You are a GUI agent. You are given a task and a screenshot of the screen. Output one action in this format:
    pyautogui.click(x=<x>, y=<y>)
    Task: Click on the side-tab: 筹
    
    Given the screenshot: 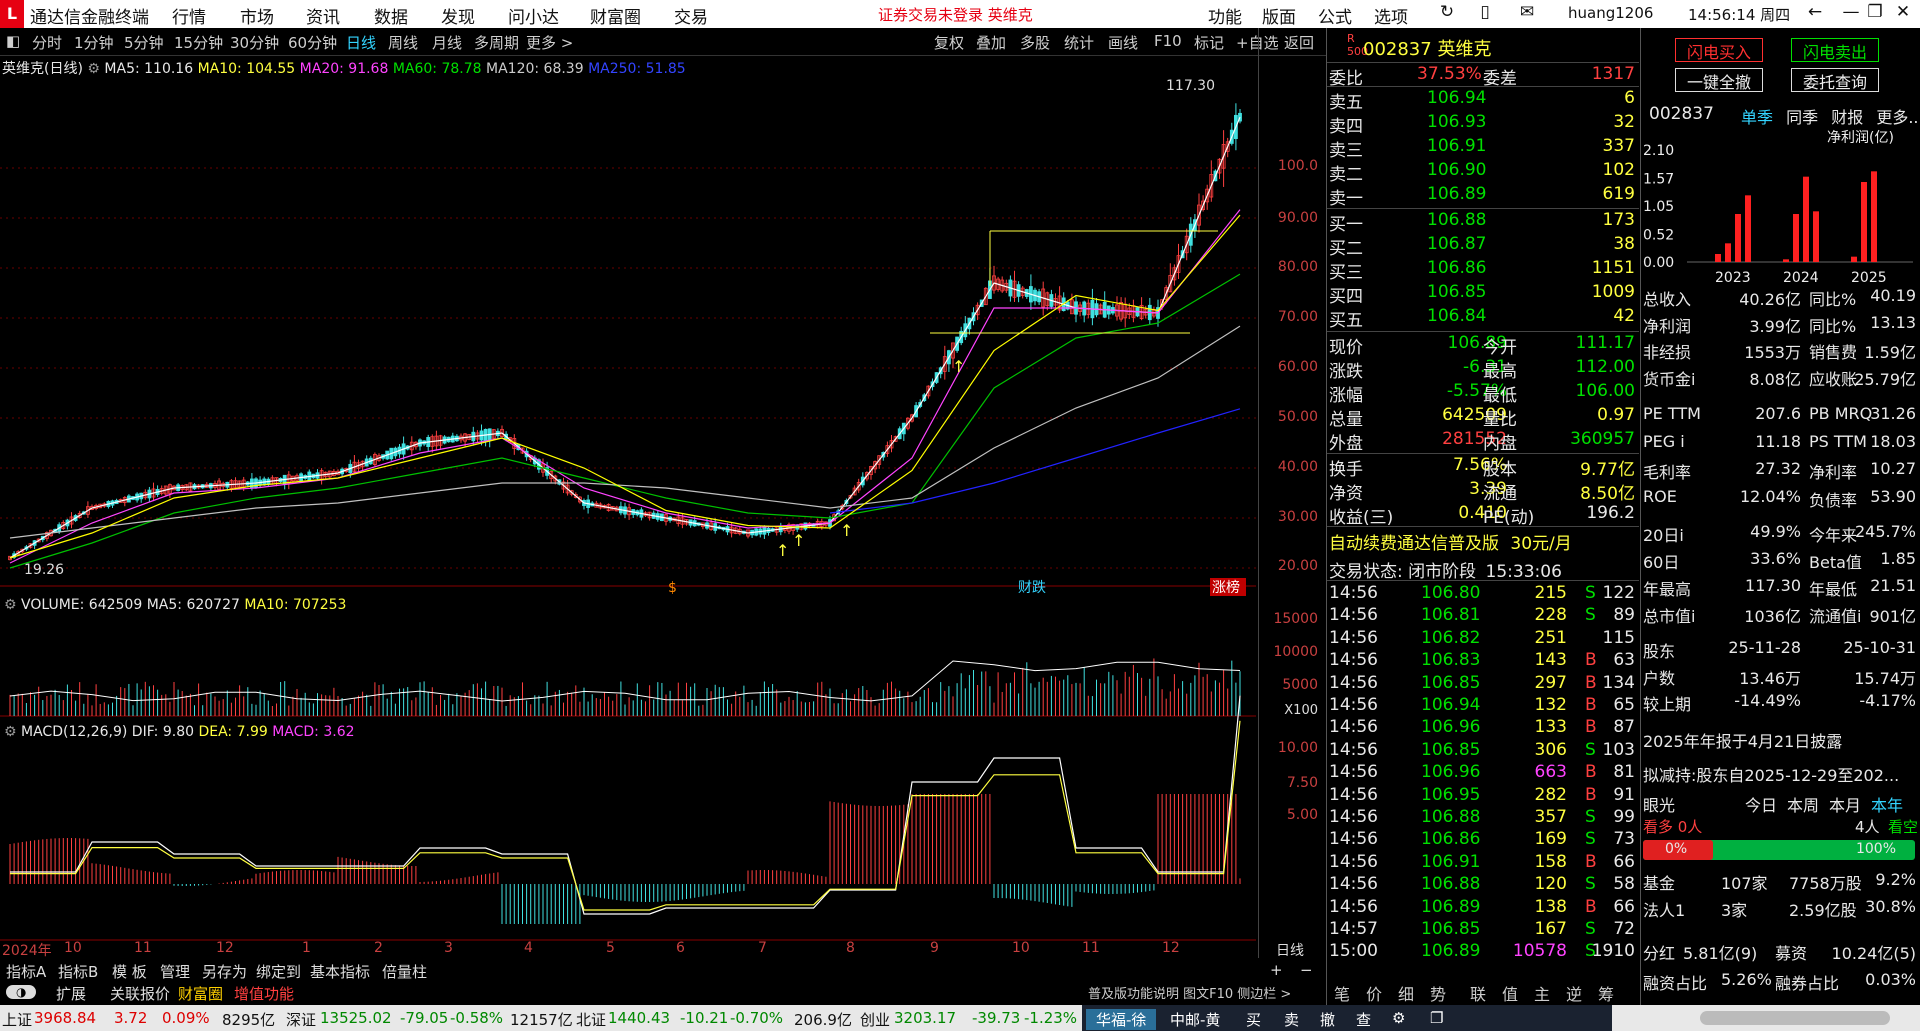 What is the action you would take?
    pyautogui.click(x=1606, y=993)
    